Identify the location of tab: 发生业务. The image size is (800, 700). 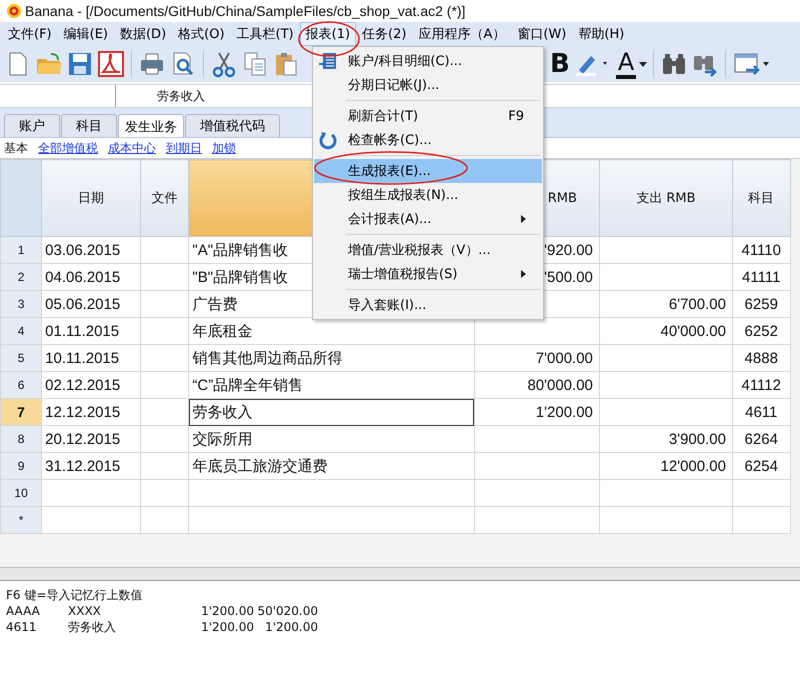
(151, 125).